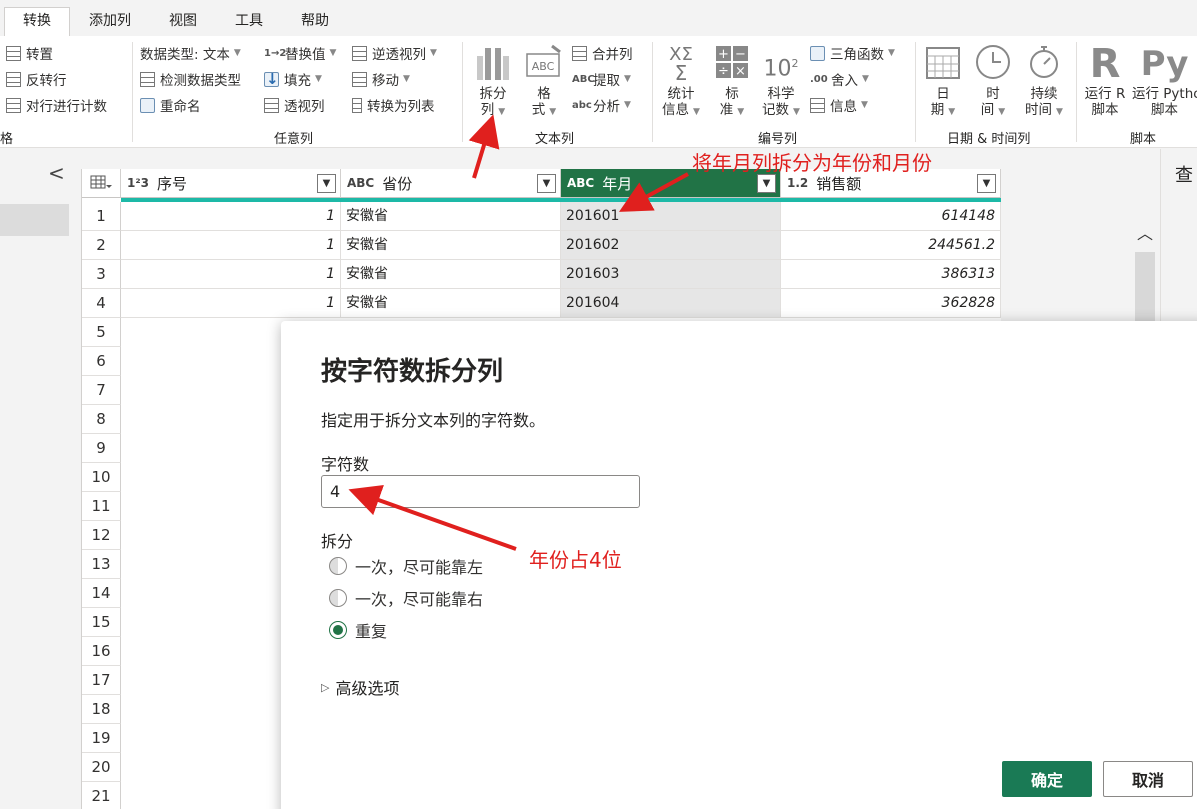 The width and height of the screenshot is (1197, 809). I want to click on table-cell: 201601, so click(671, 216).